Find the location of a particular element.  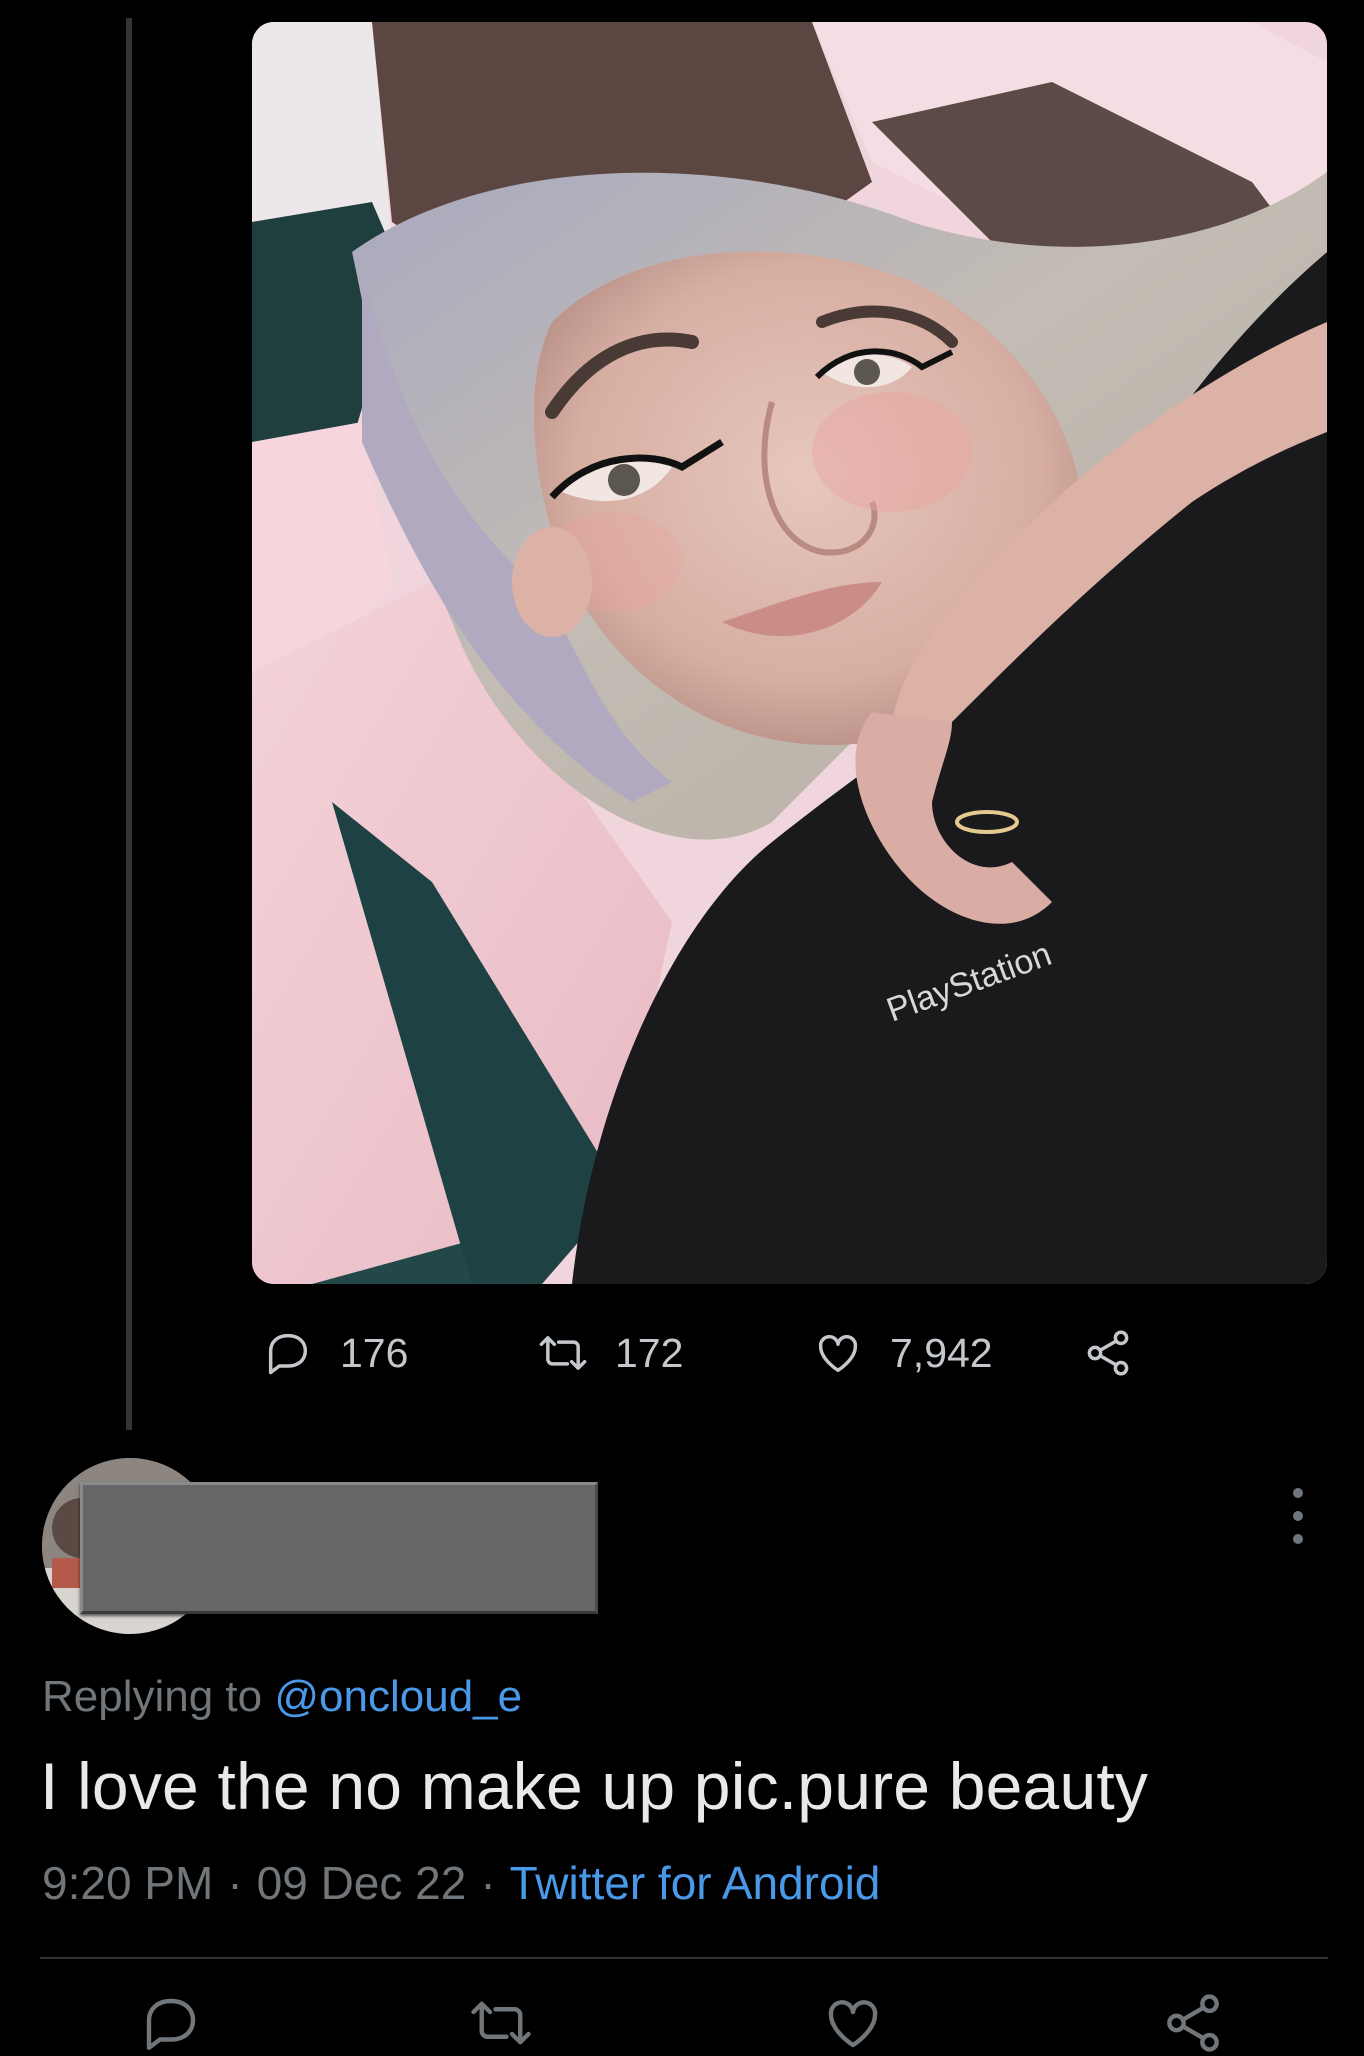

like-button: 7,942 is located at coordinates (902, 1353).